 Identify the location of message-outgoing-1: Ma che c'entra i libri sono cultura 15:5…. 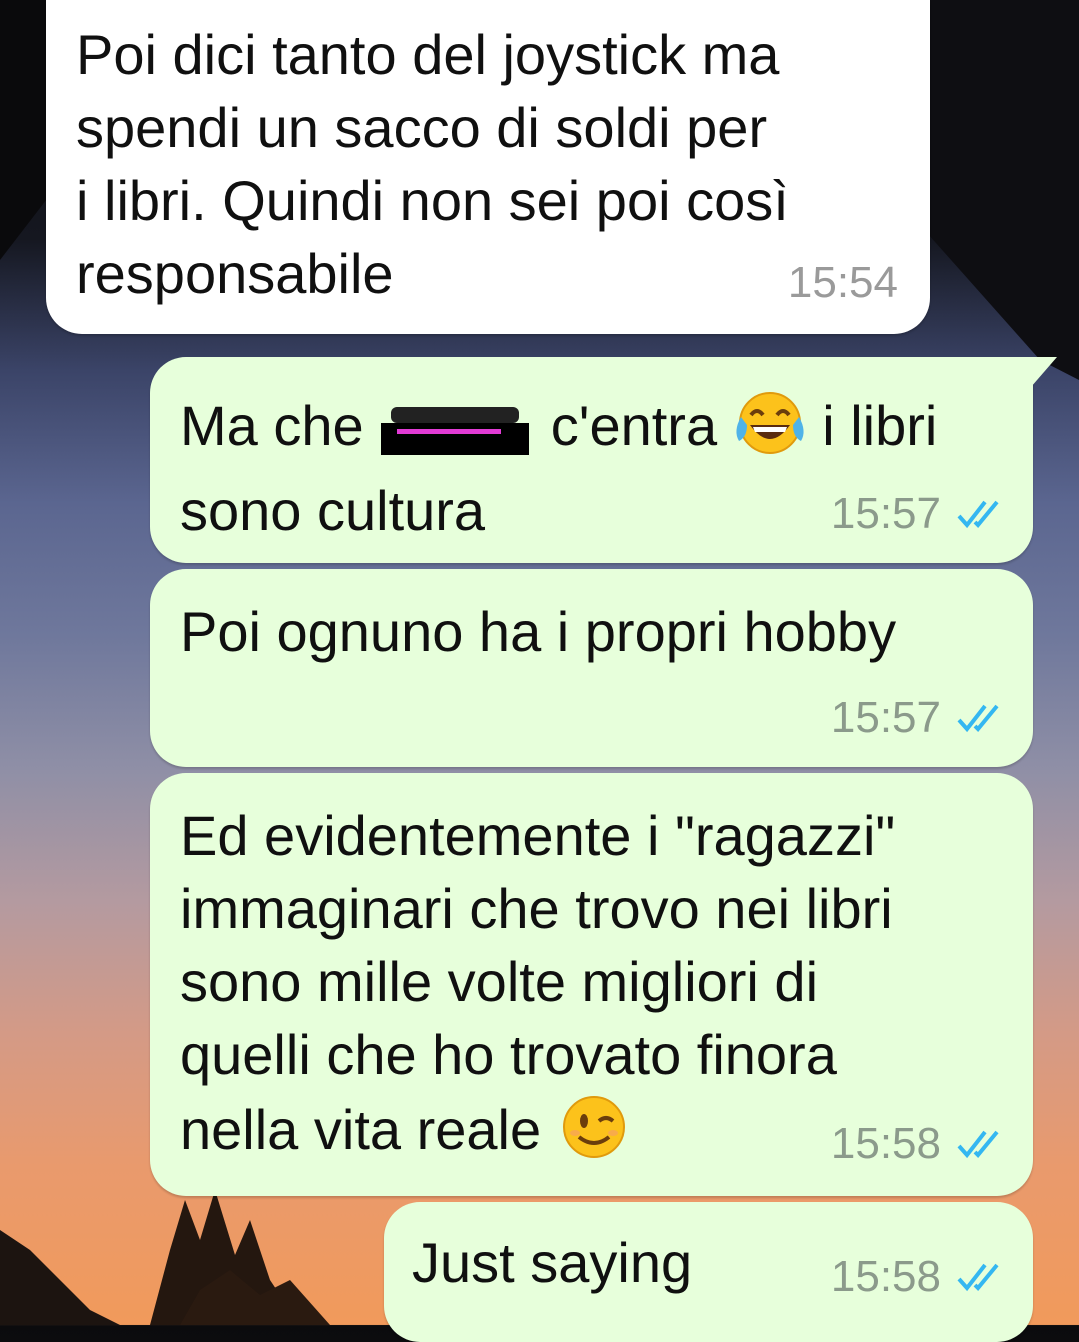
(603, 460).